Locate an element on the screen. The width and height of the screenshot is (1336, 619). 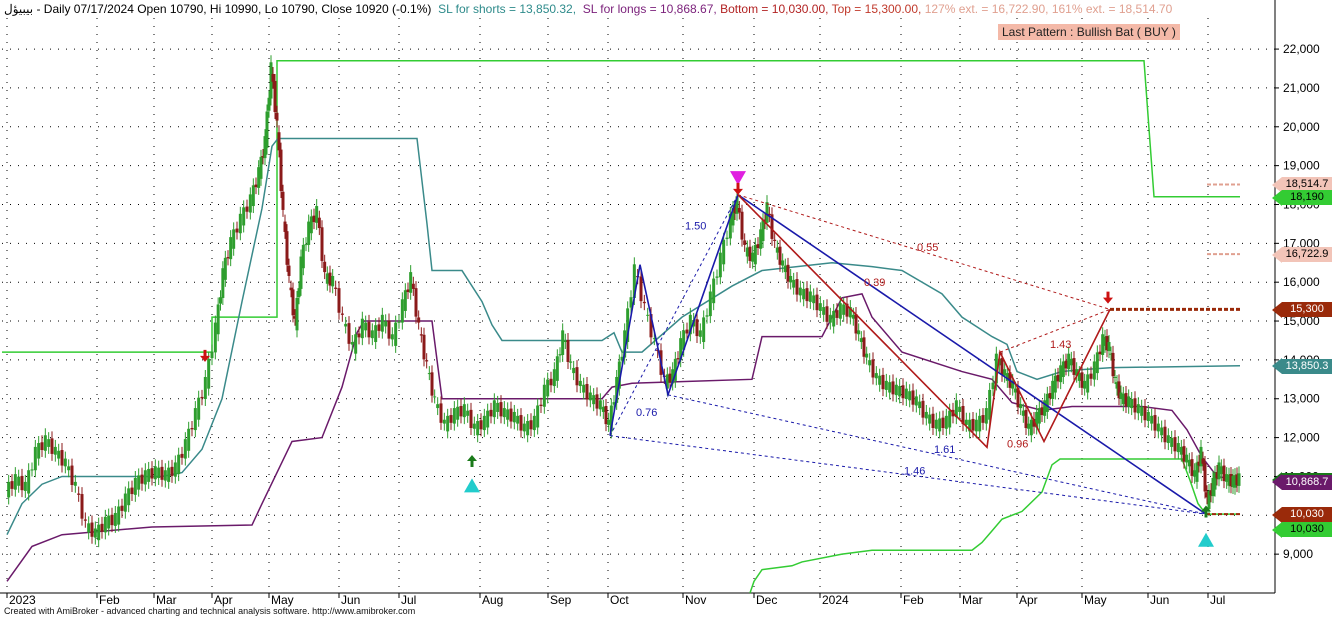
x-tick-label: 2024 is located at coordinates (835, 600).